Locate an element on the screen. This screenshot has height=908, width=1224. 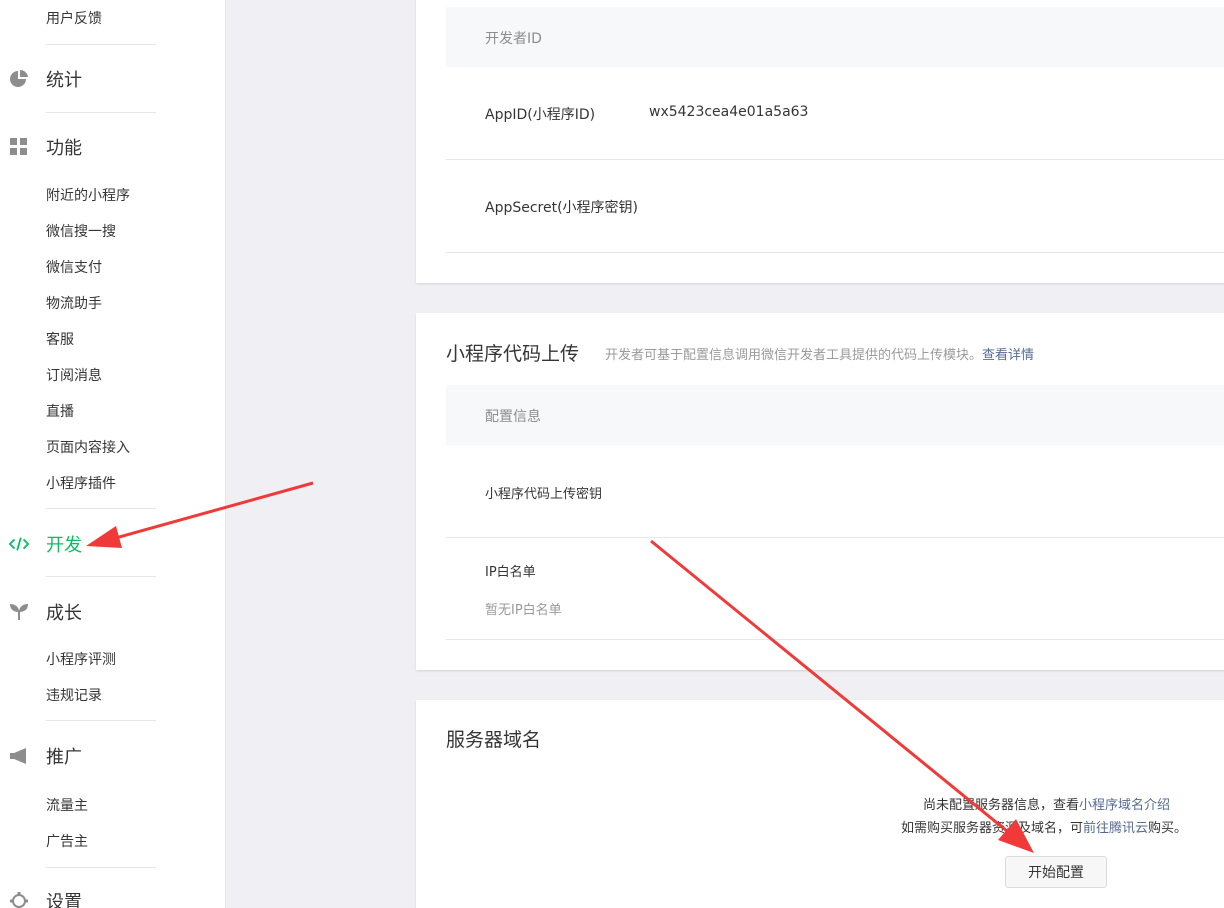
sidebar-item-user-feedback: 用户反馈 is located at coordinates (74, 19).